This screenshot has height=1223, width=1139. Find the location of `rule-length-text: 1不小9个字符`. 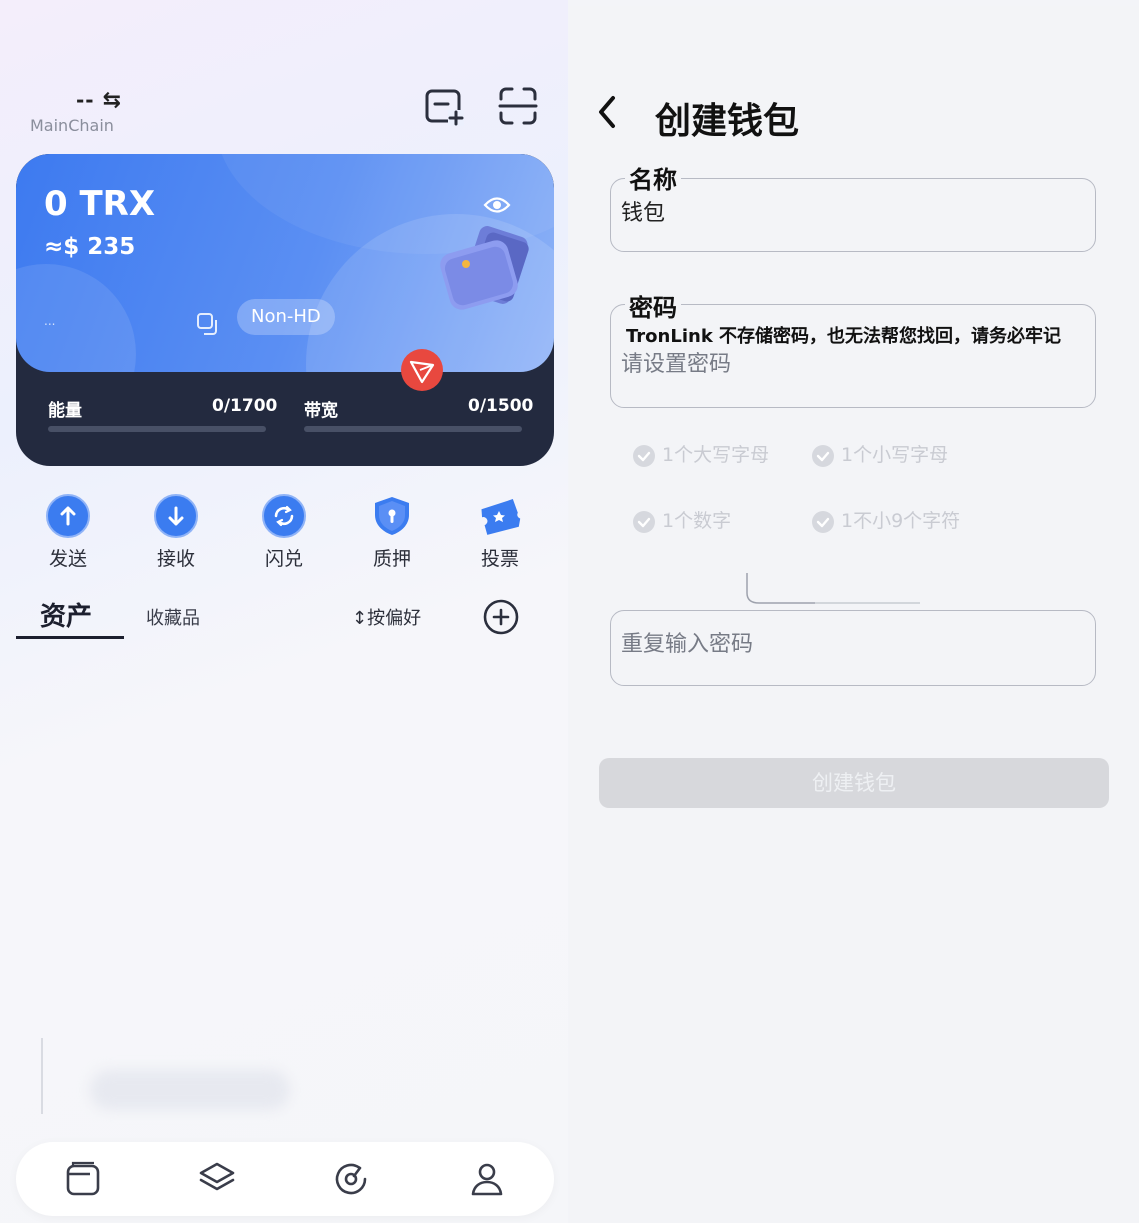

rule-length-text: 1不小9个字符 is located at coordinates (901, 521).